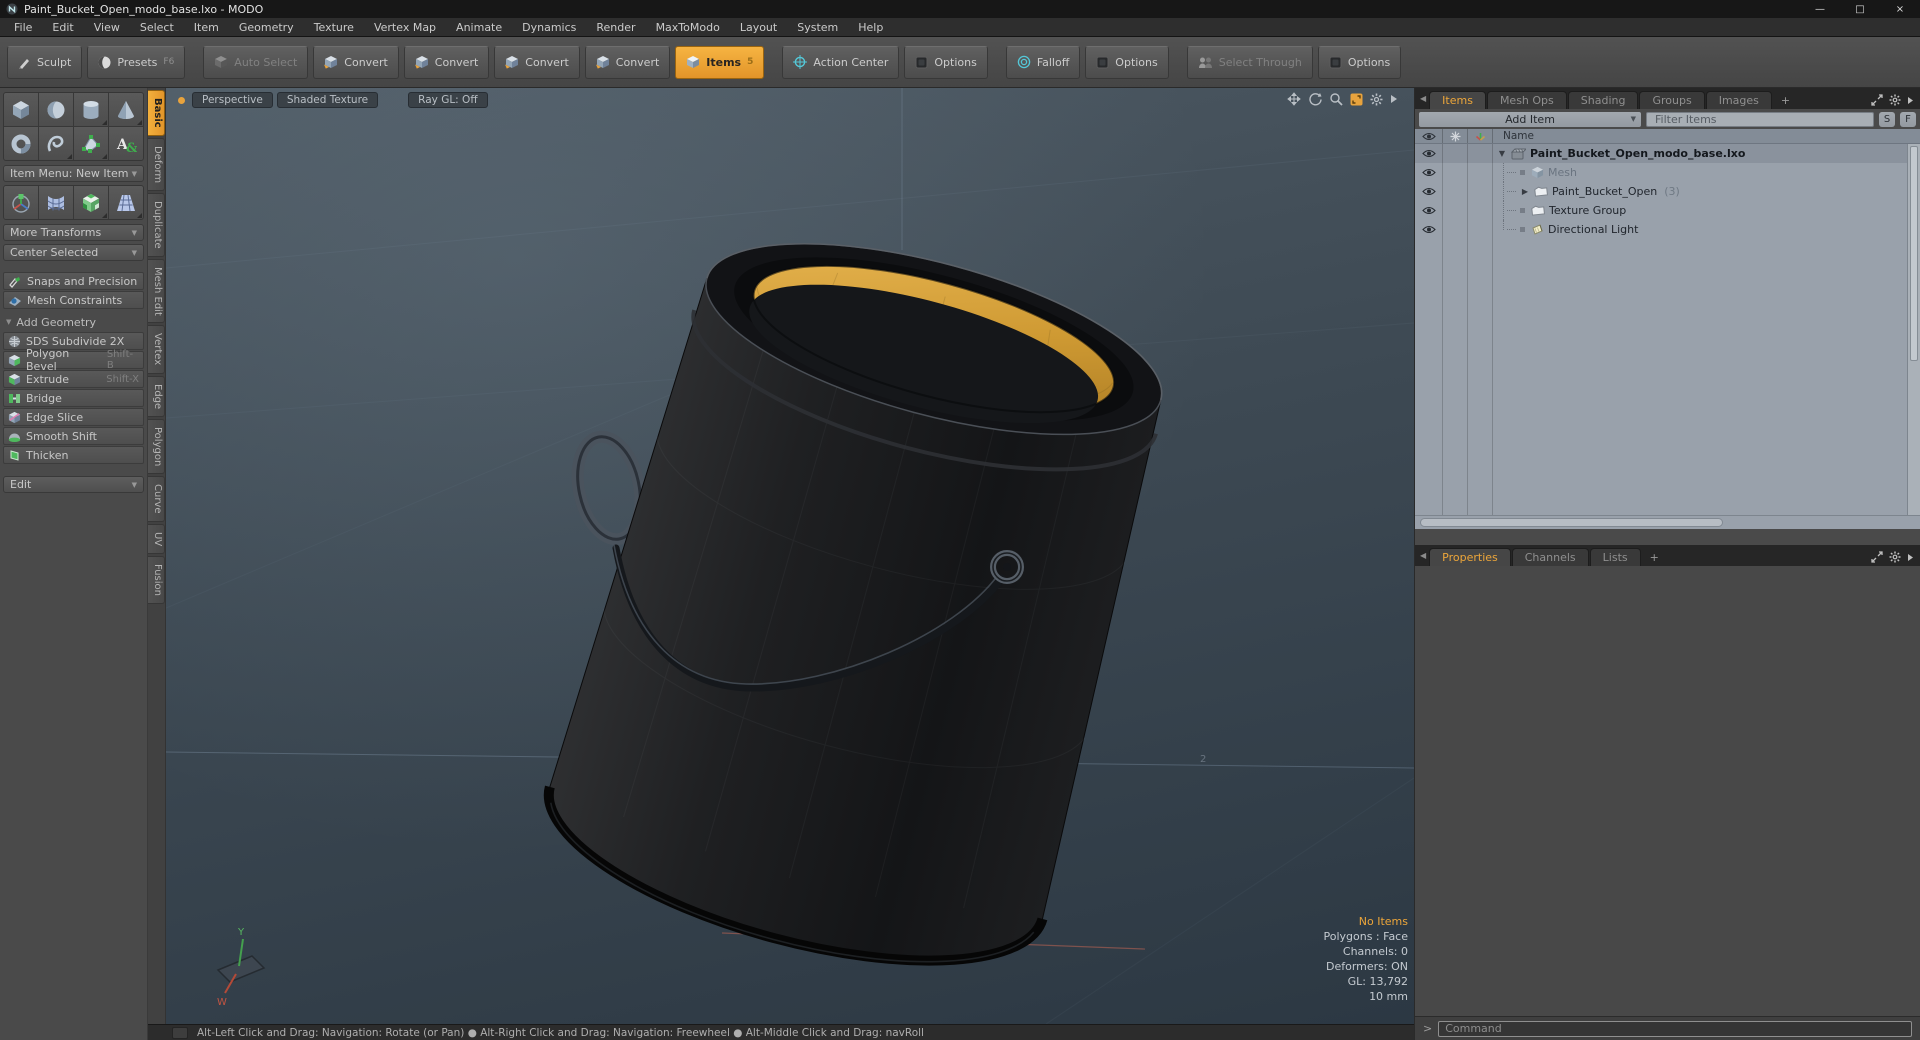 The height and width of the screenshot is (1040, 1920). What do you see at coordinates (1667, 210) in the screenshot?
I see `item-row-texture-group: Texture Group` at bounding box center [1667, 210].